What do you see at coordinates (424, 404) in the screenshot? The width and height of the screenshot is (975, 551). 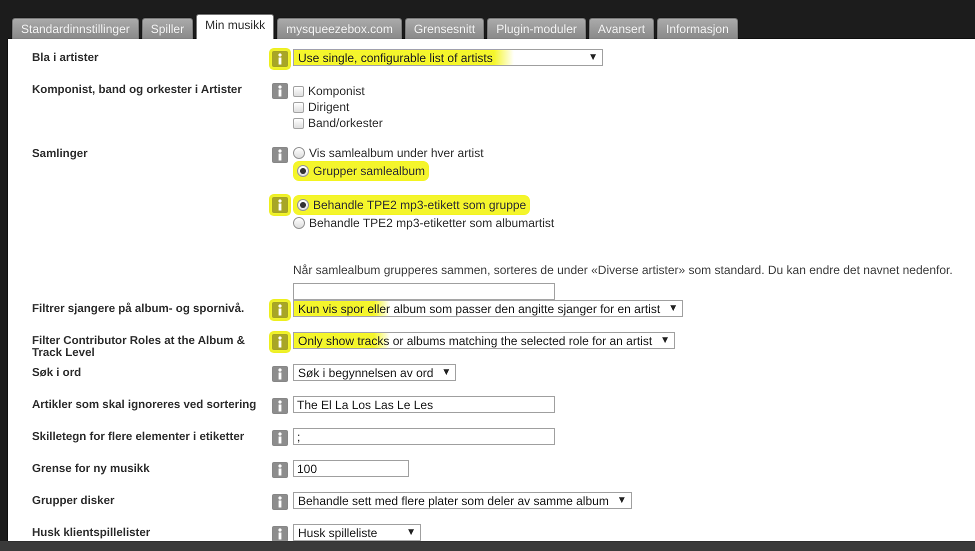 I see `input-field: The El La Los Las Le Les` at bounding box center [424, 404].